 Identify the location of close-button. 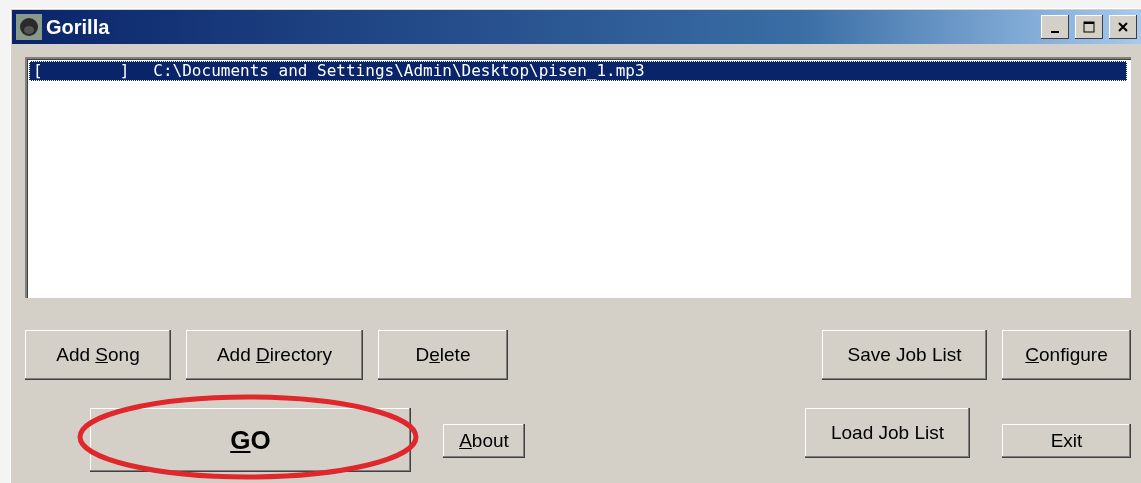
(1123, 27).